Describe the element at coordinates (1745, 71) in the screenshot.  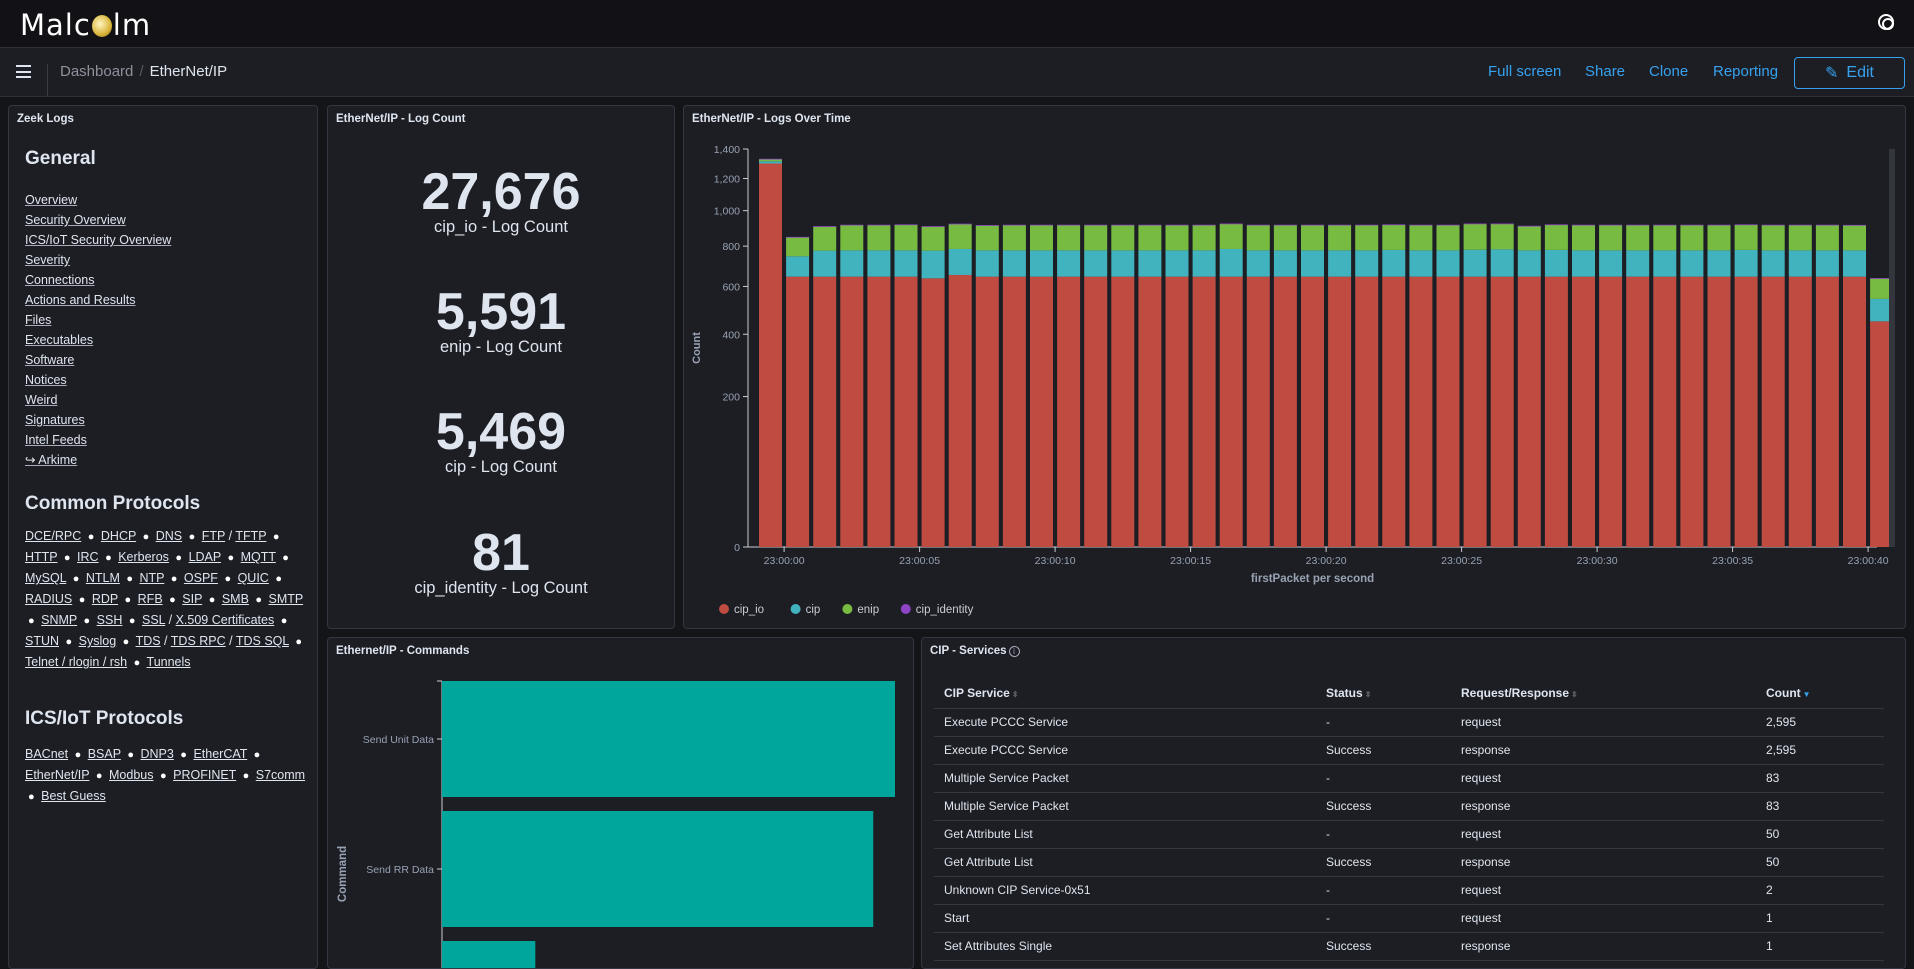
I see `reporting-button: Reporting` at that location.